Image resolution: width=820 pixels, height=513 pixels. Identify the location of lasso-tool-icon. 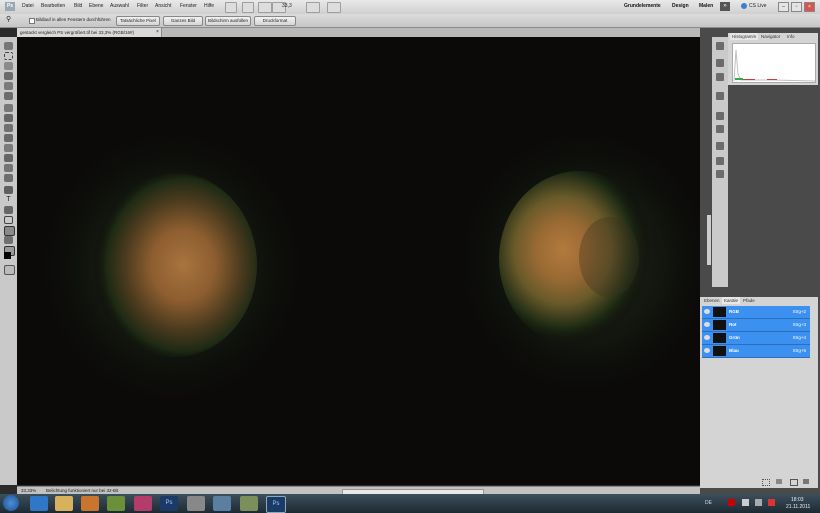
(8, 66).